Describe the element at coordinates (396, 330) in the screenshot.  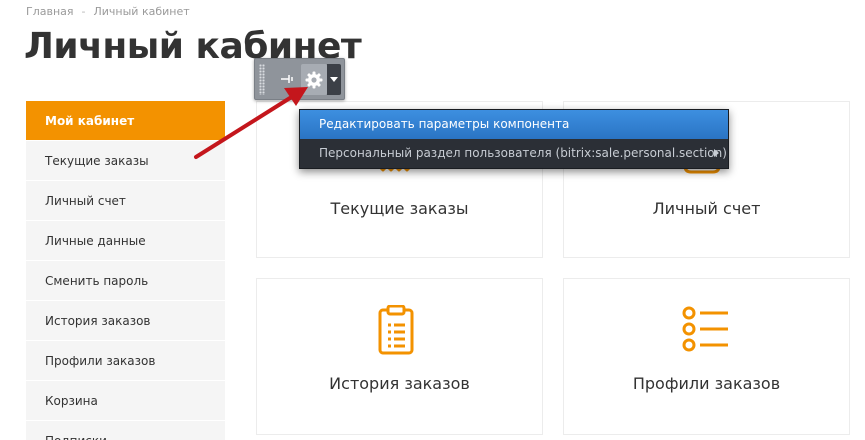
I see `clipboard-icon` at that location.